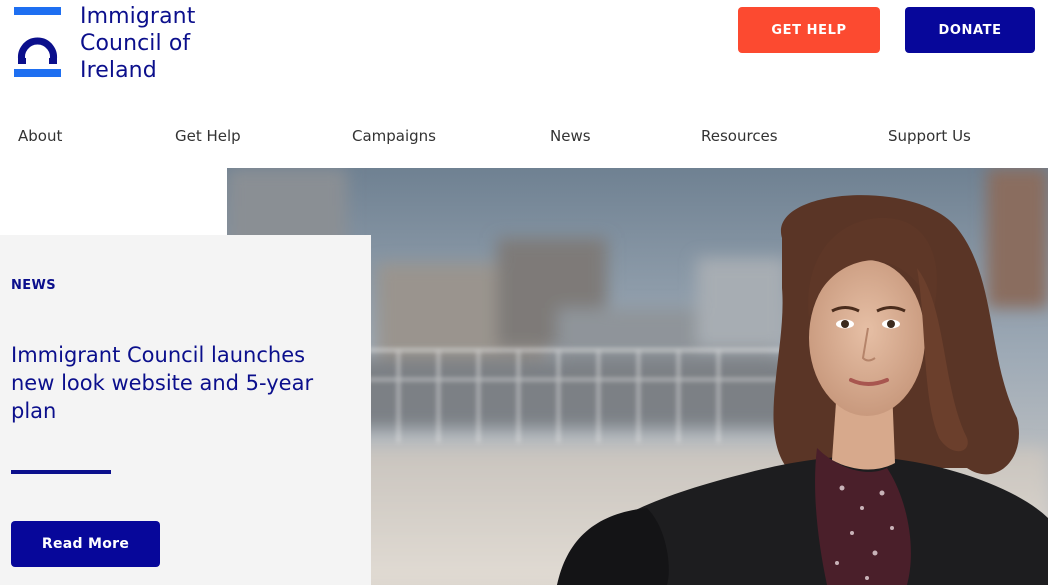  I want to click on nav-item-resources: Resources, so click(739, 136).